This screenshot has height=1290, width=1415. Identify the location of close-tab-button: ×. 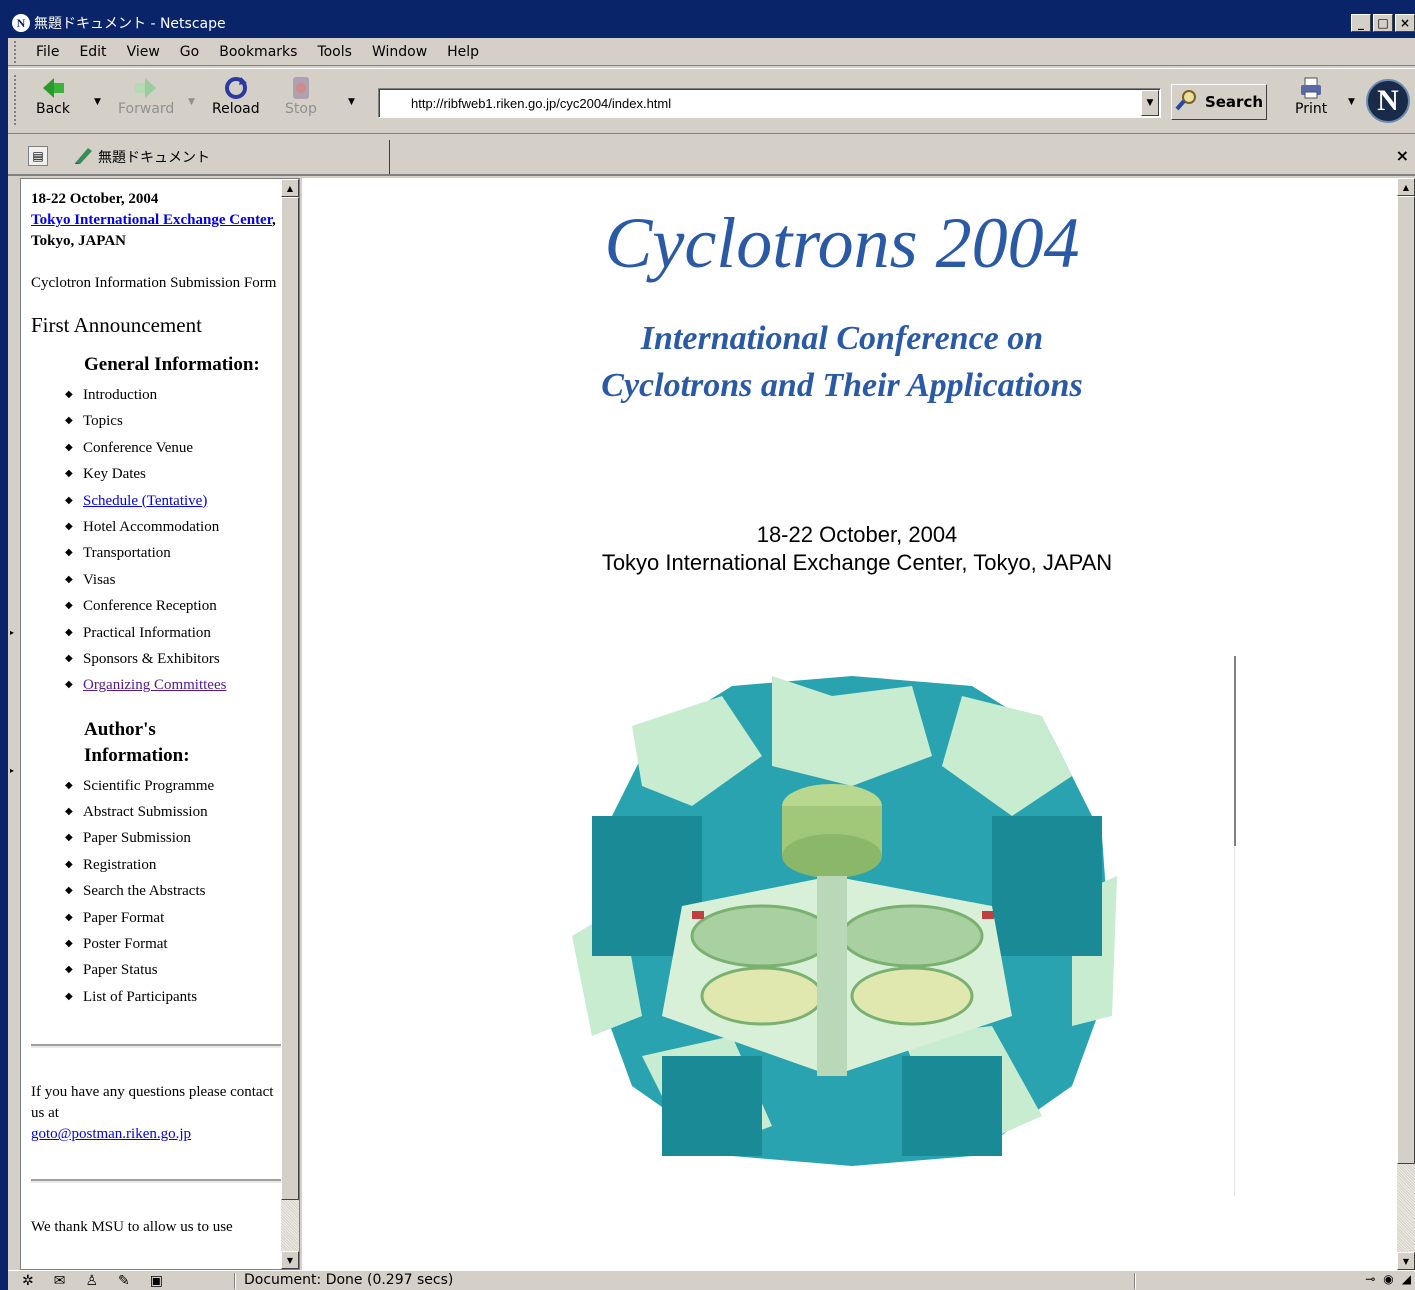
(1402, 155).